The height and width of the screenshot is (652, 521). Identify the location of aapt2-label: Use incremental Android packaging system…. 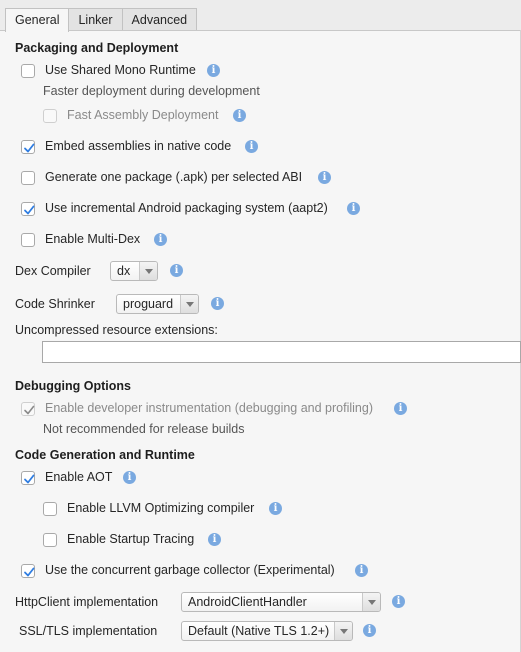
(186, 208).